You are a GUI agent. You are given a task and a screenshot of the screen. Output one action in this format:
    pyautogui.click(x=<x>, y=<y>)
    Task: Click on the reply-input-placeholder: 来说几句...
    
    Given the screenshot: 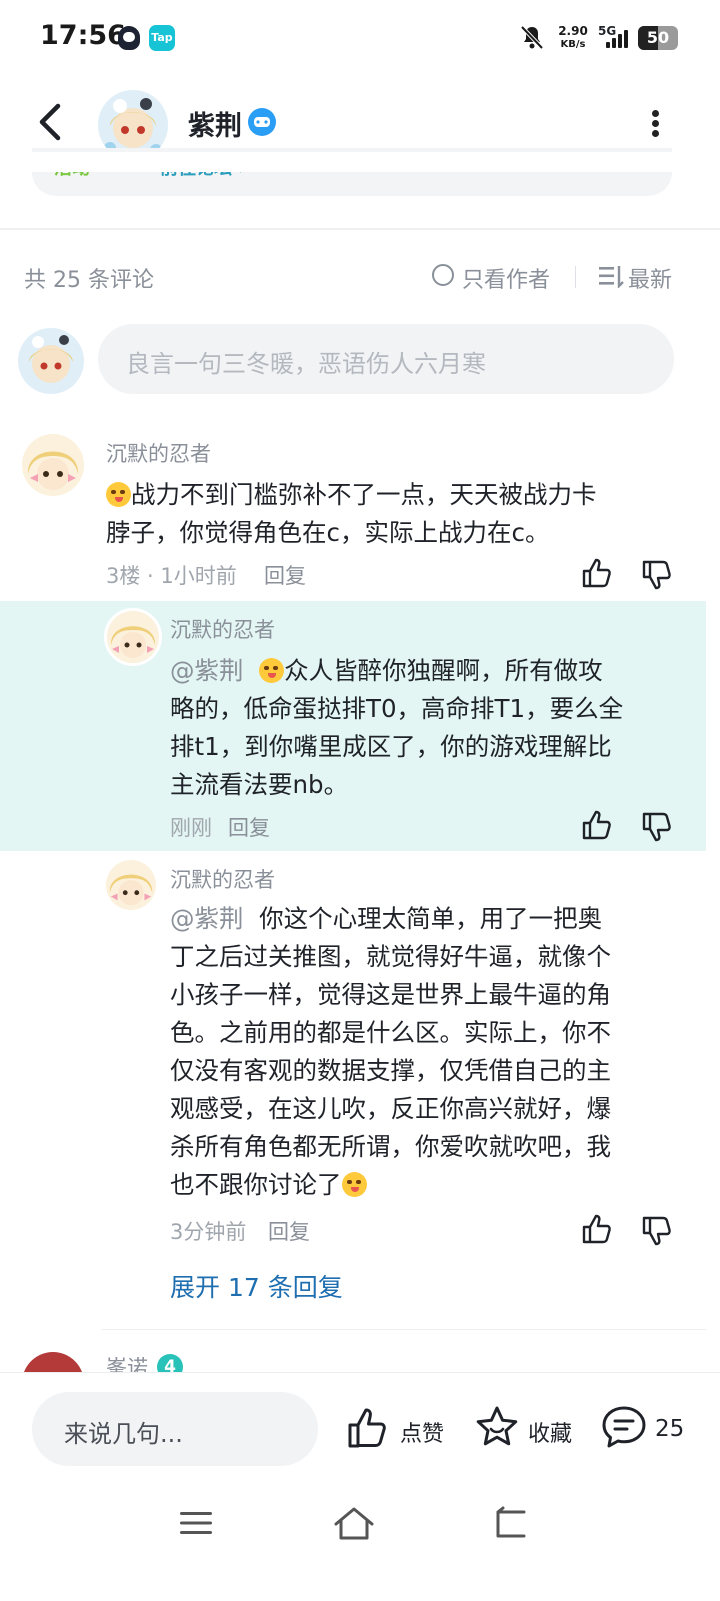 What is the action you would take?
    pyautogui.click(x=123, y=1434)
    